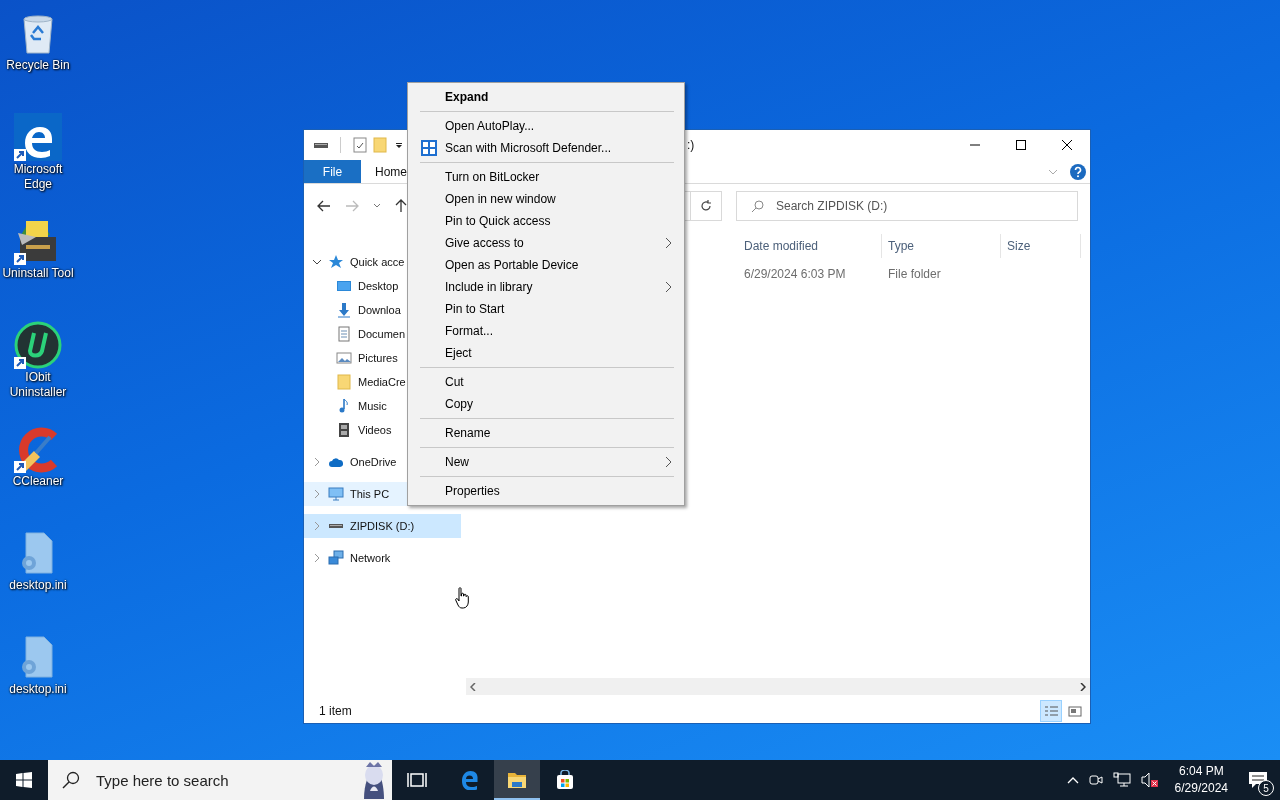 This screenshot has width=1280, height=800. I want to click on file-menu-tab: File, so click(332, 171).